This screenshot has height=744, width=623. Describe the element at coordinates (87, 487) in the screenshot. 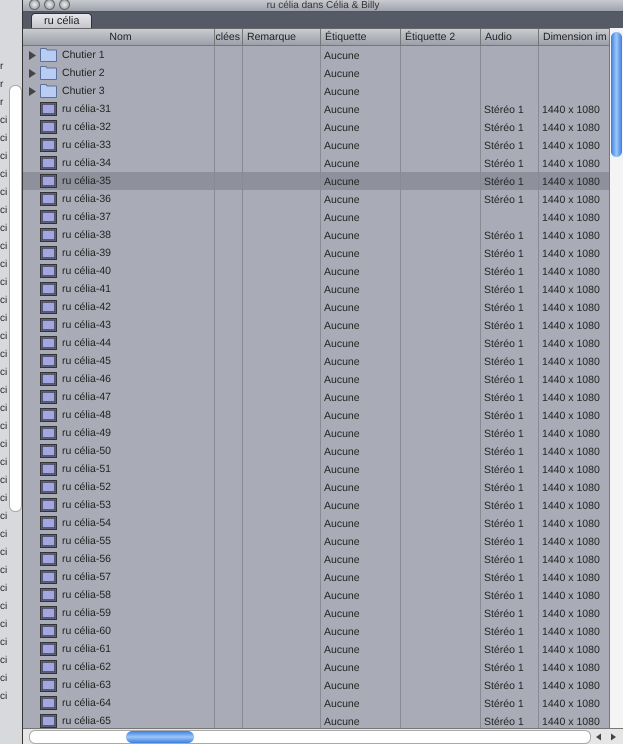

I see `clip-name: ru célia-52` at that location.